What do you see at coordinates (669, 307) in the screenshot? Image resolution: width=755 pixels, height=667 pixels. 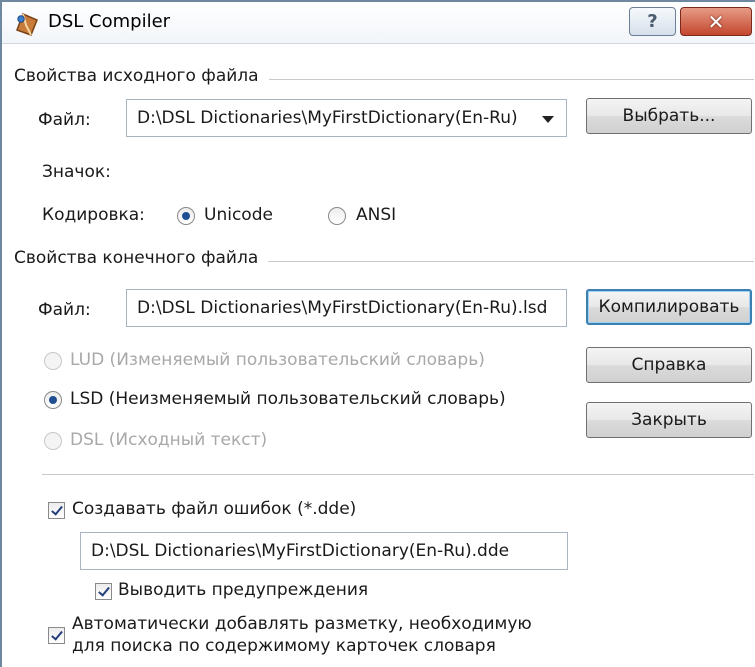 I see `compile-button: Компилировать` at bounding box center [669, 307].